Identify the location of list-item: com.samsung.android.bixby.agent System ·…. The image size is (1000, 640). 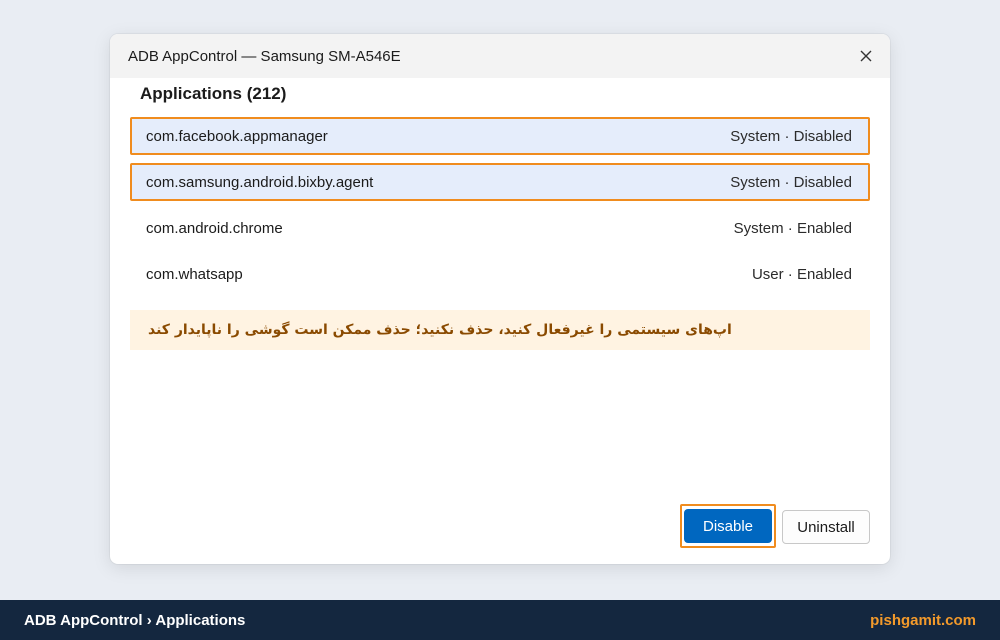
(500, 182).